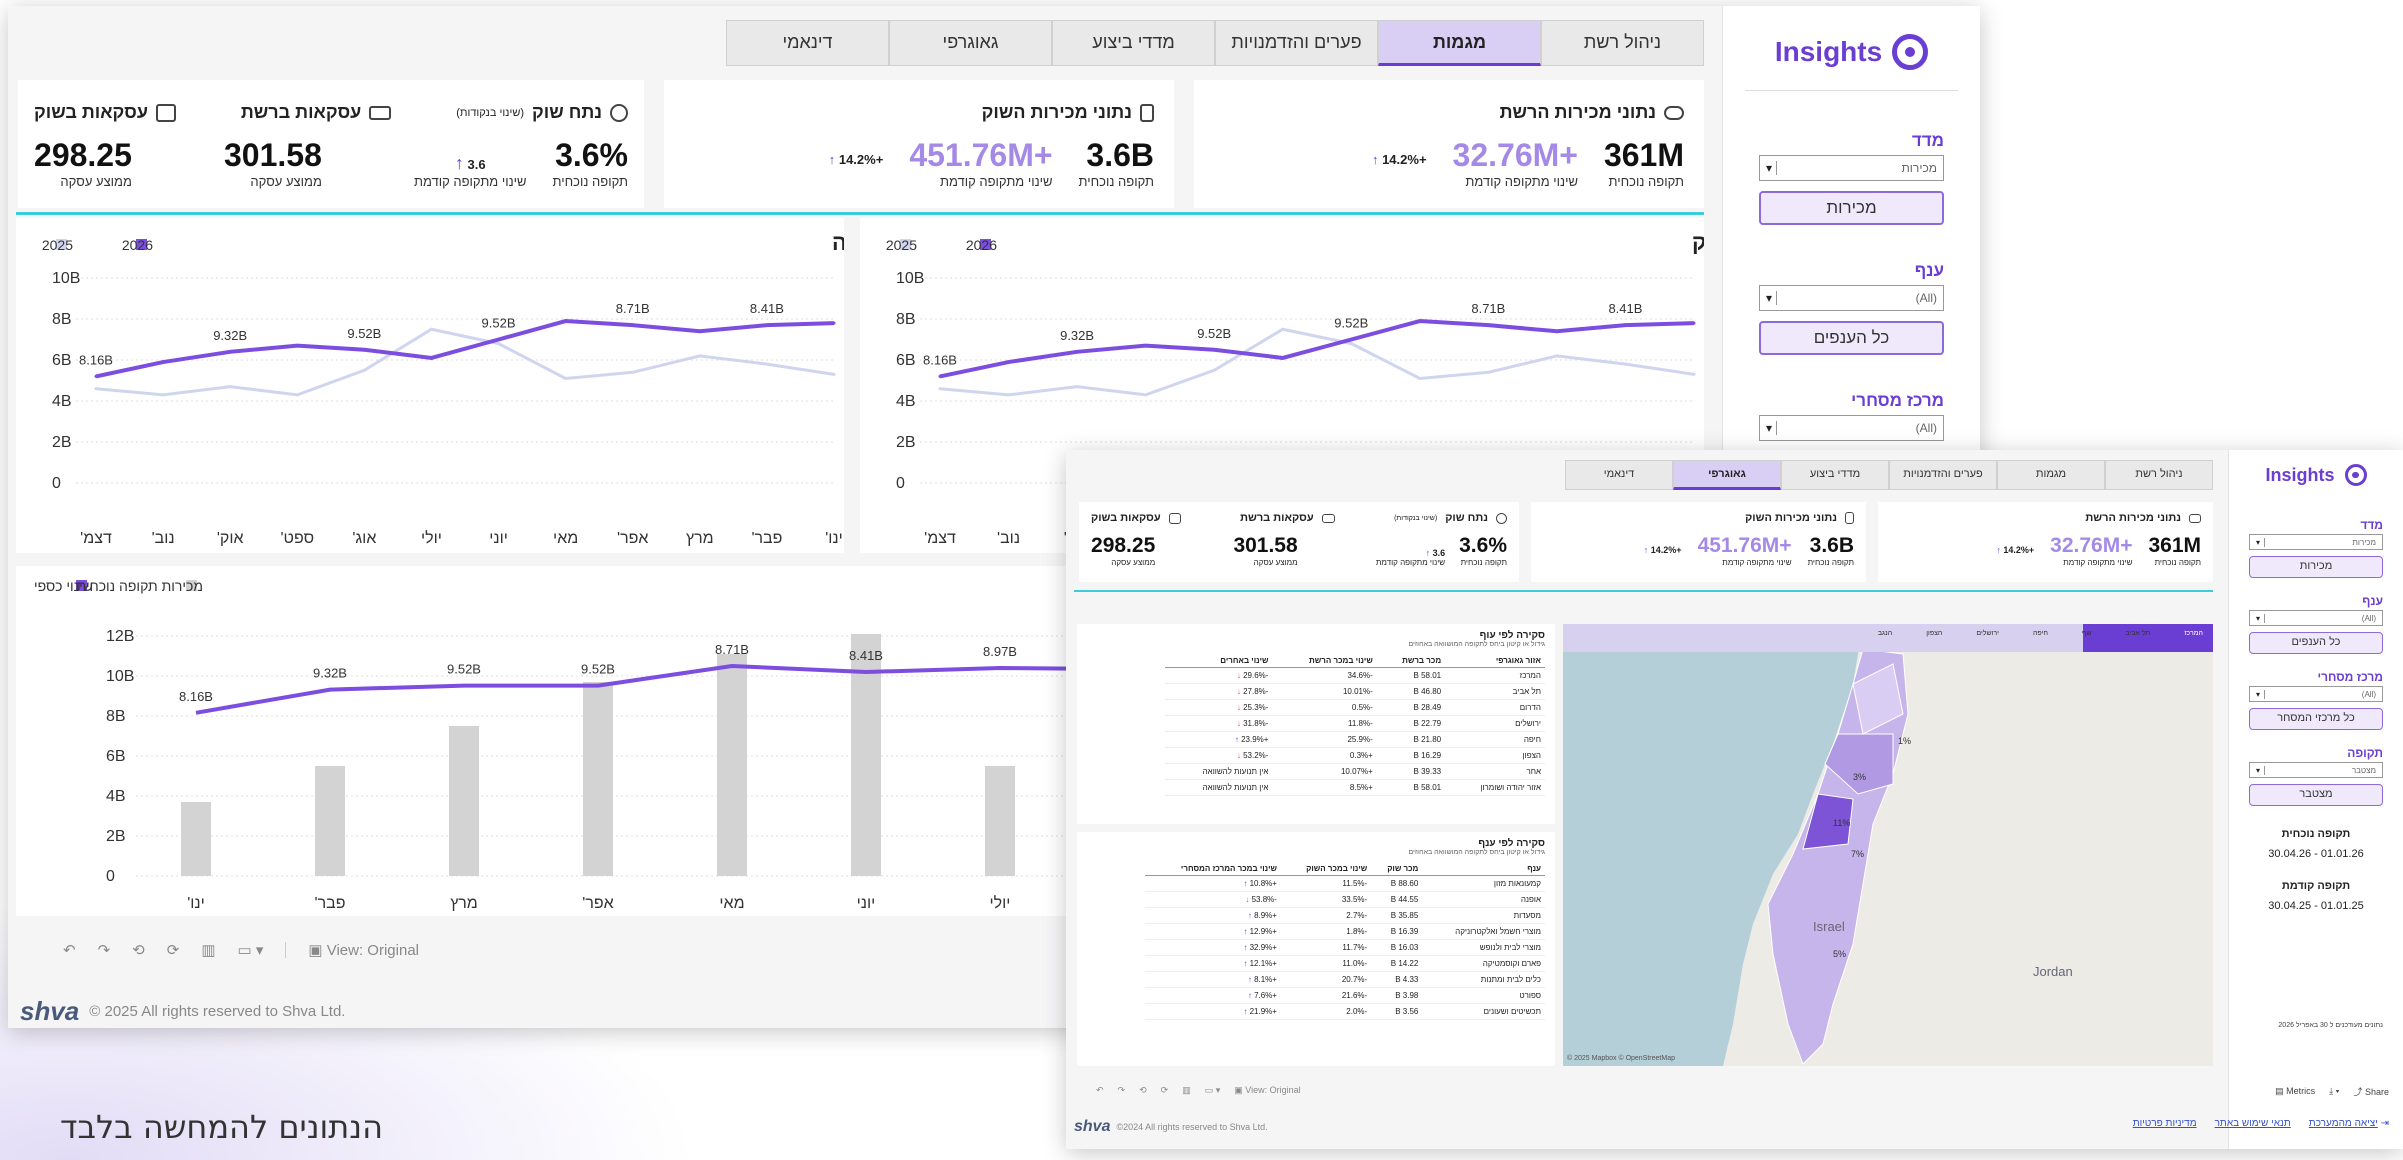 Image resolution: width=2403 pixels, height=1160 pixels. What do you see at coordinates (2316, 795) in the screenshot?
I see `period-button: מצטבר` at bounding box center [2316, 795].